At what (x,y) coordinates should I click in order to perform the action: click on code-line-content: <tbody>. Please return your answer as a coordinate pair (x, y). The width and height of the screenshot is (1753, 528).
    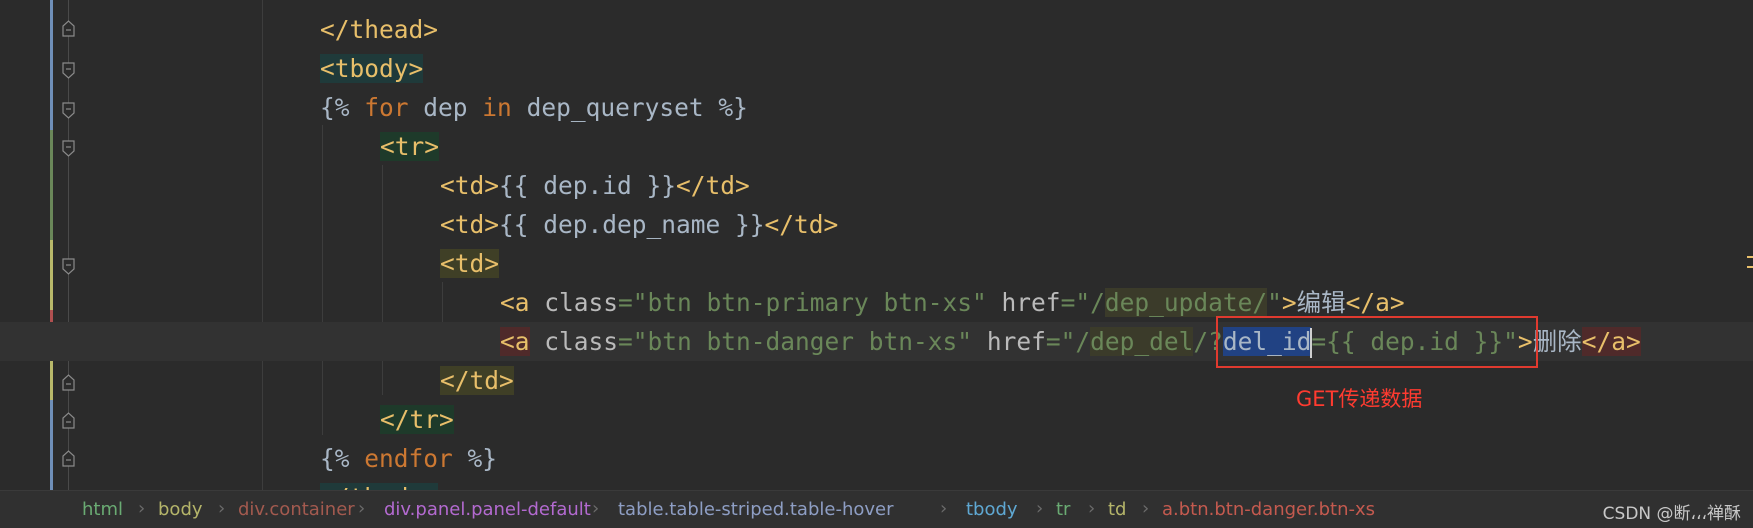
    Looking at the image, I should click on (372, 68).